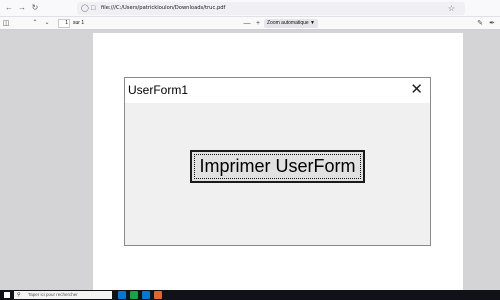 This screenshot has height=300, width=500. Describe the element at coordinates (64, 23) in the screenshot. I see `page-number-input: 1` at that location.